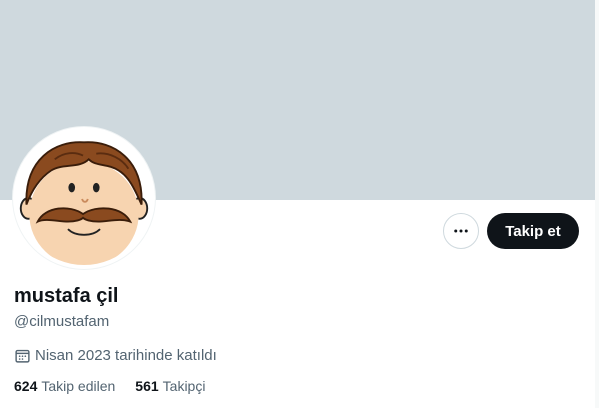 Image resolution: width=599 pixels, height=408 pixels. What do you see at coordinates (597, 204) in the screenshot?
I see `scrollbar-track` at bounding box center [597, 204].